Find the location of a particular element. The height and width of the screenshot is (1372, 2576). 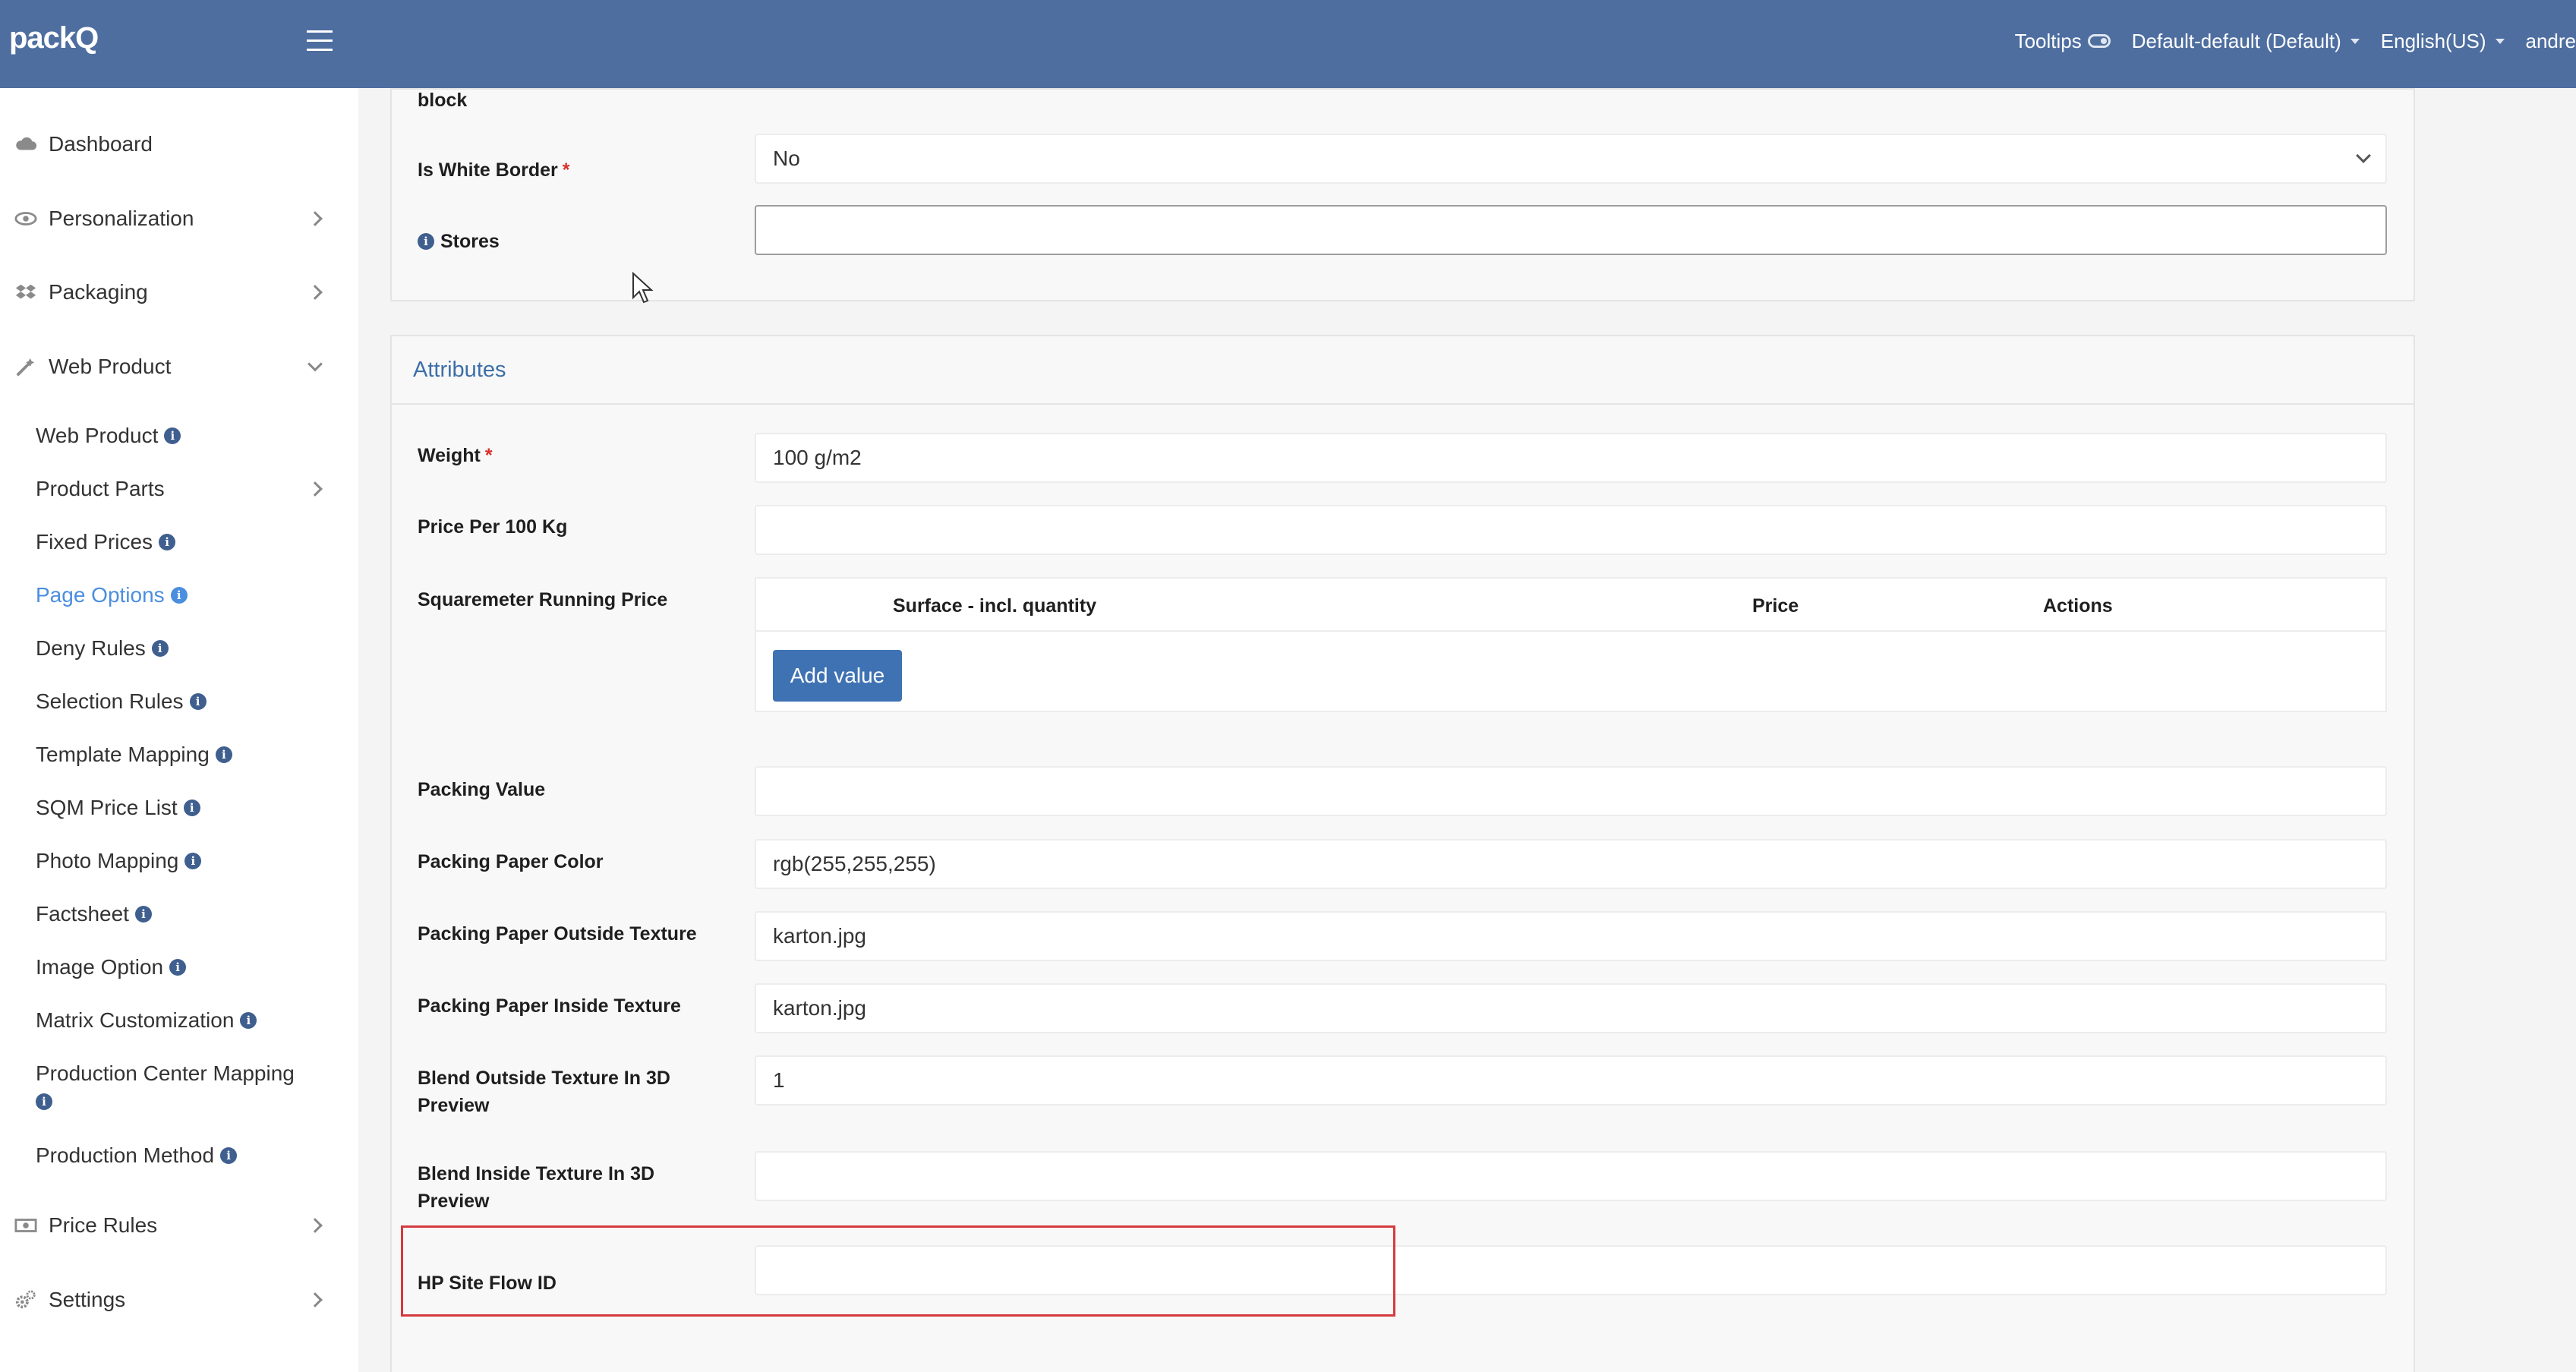

attributes-section-title: Attributes is located at coordinates (459, 371).